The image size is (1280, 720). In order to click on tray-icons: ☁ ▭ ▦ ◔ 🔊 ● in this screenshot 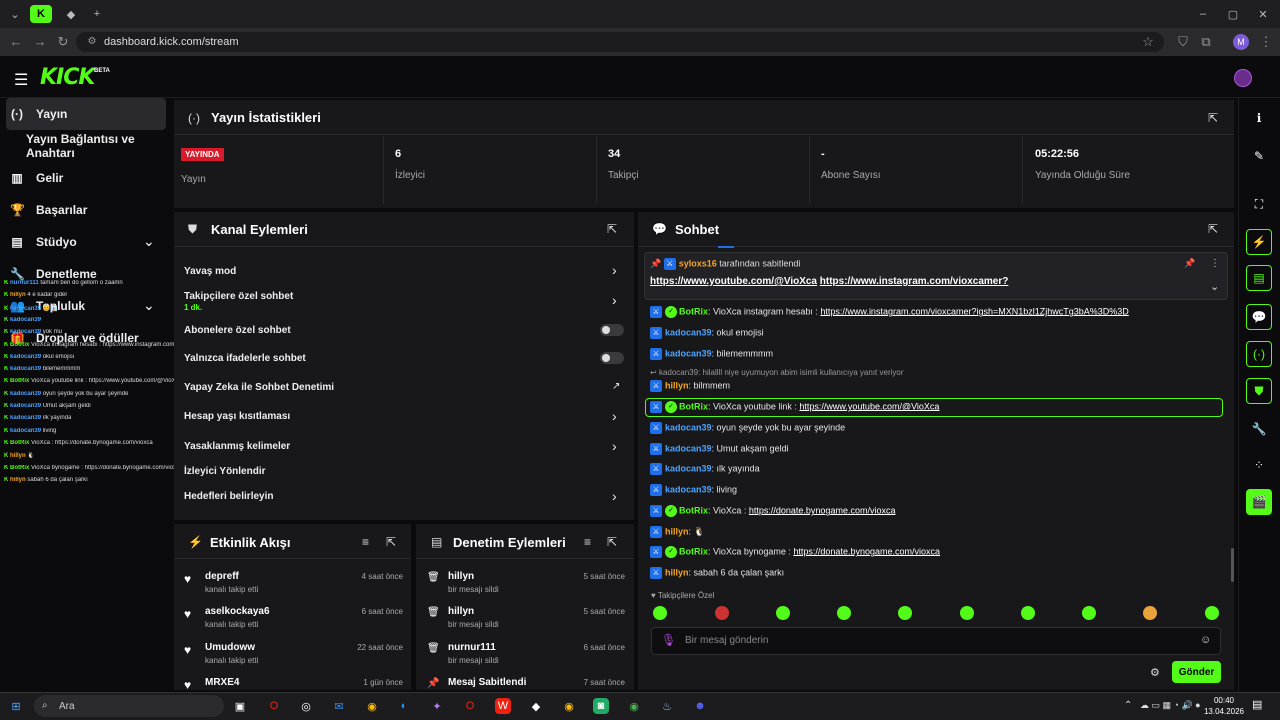, I will do `click(1170, 705)`.